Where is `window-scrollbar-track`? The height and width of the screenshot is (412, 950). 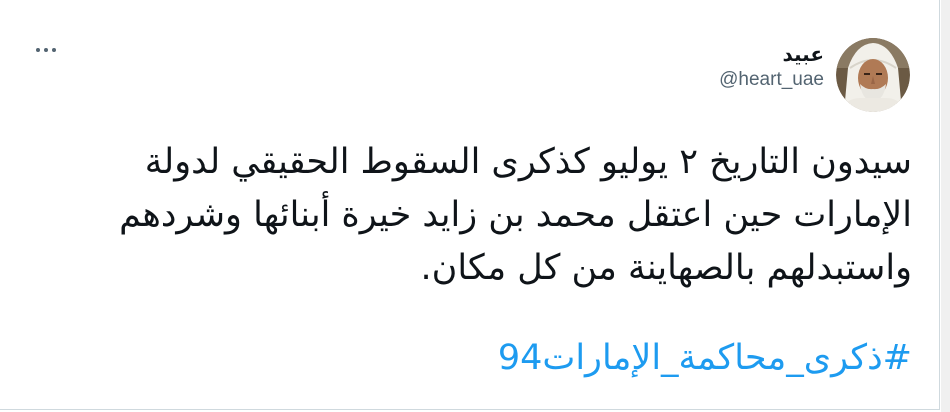
window-scrollbar-track is located at coordinates (945, 206).